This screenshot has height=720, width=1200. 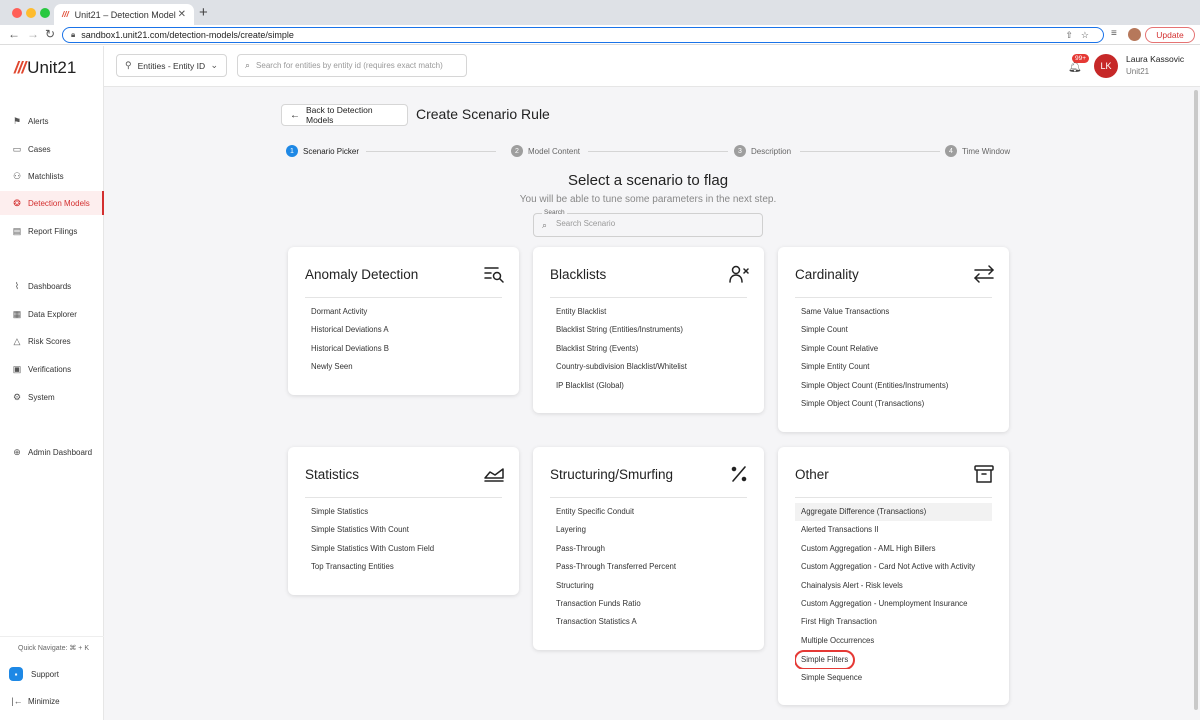 I want to click on sidebar-item-matchlists: ⚇ Matchlists, so click(x=52, y=176).